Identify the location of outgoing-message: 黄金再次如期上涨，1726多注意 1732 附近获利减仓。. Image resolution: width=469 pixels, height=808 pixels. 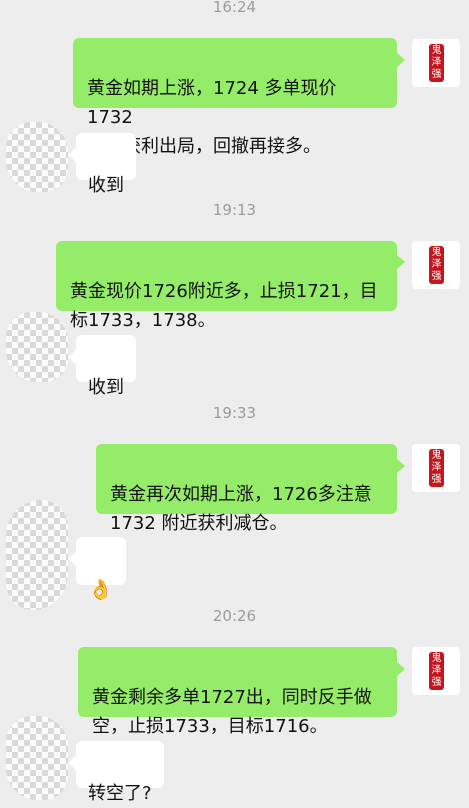
(246, 489).